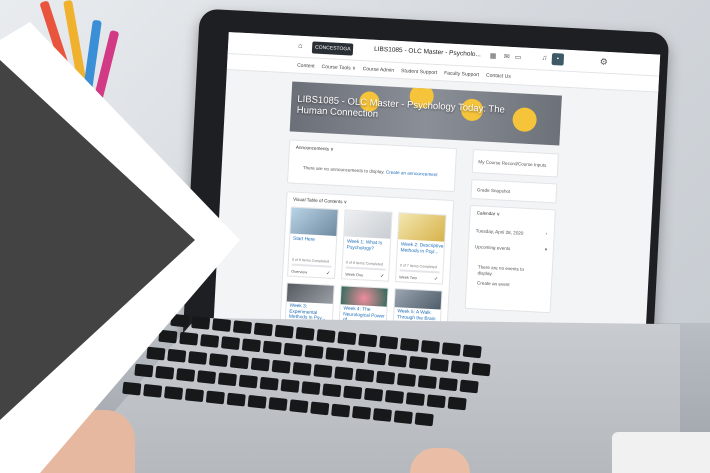  What do you see at coordinates (603, 62) in the screenshot?
I see `gear-icon: ⚙` at bounding box center [603, 62].